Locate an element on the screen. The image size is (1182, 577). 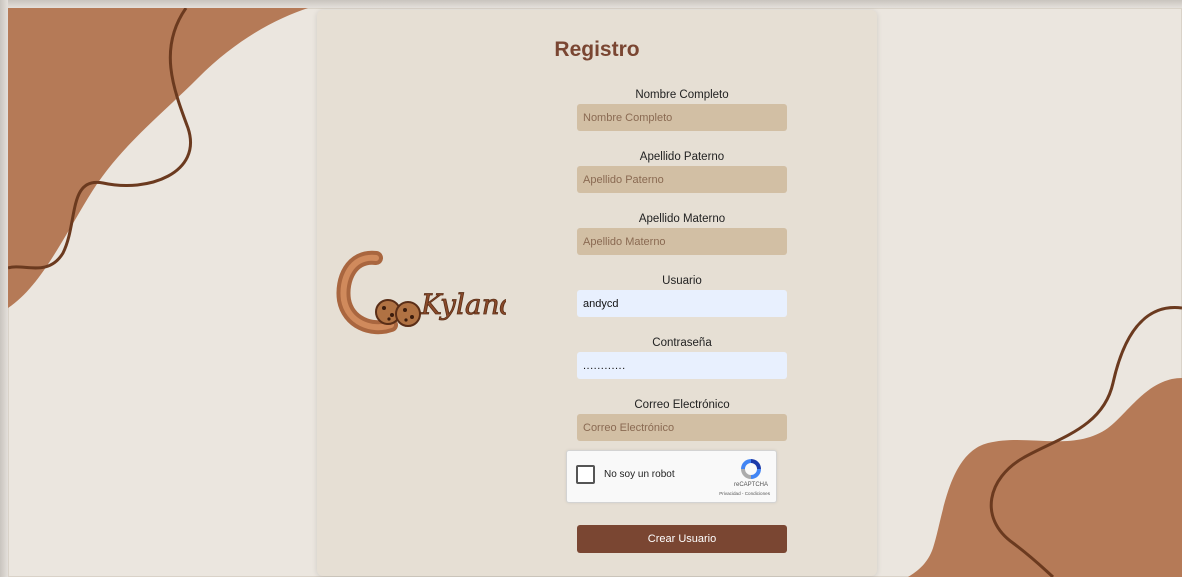
bottom-right-blob-decoration is located at coordinates (1045, 441).